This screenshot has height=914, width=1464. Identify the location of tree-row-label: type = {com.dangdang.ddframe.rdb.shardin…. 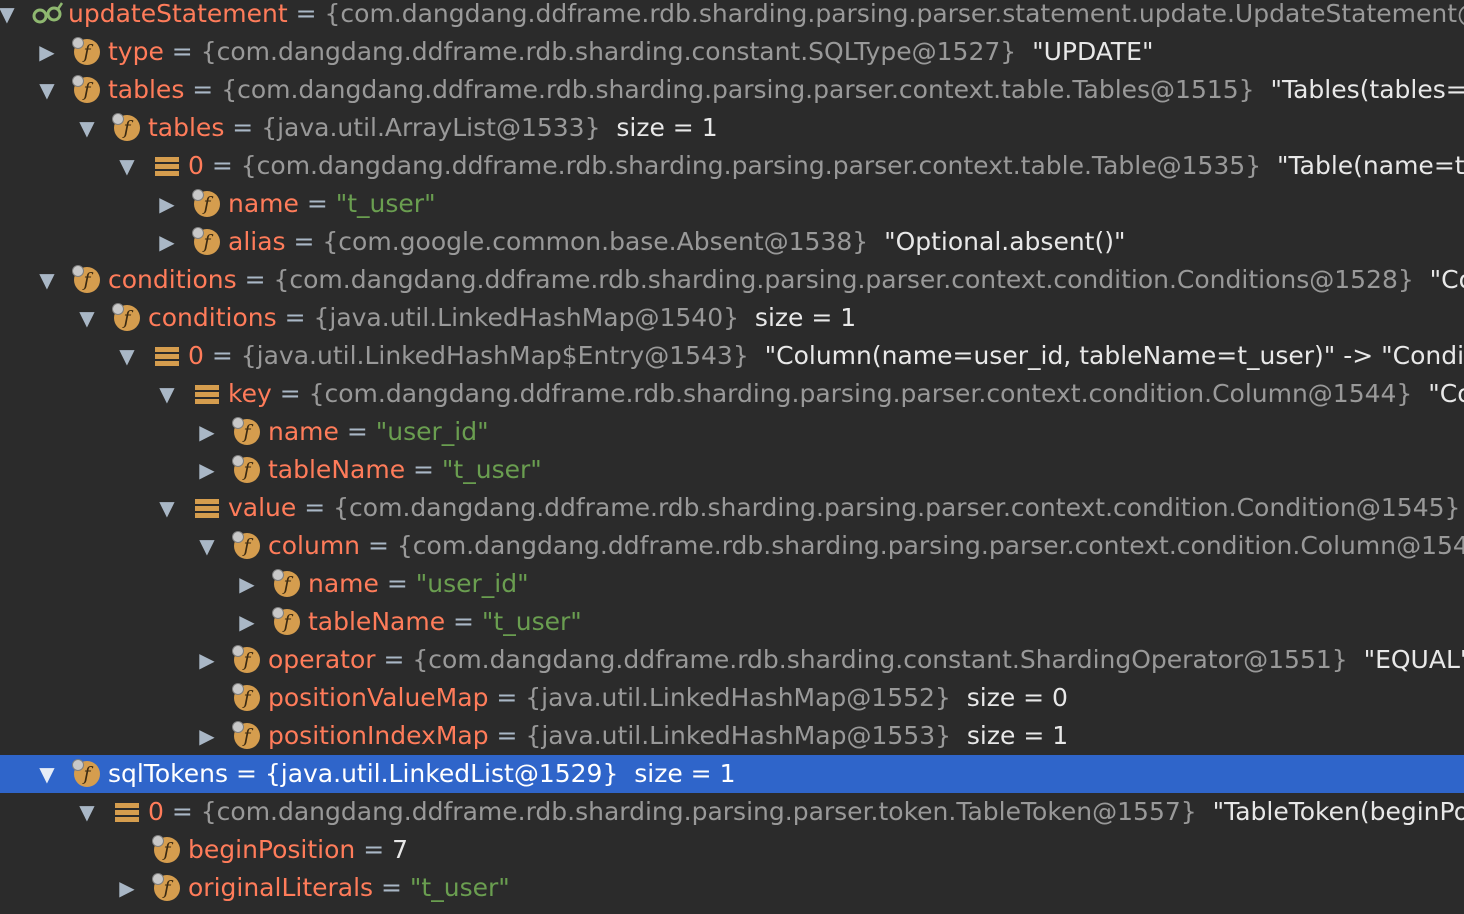
(630, 52).